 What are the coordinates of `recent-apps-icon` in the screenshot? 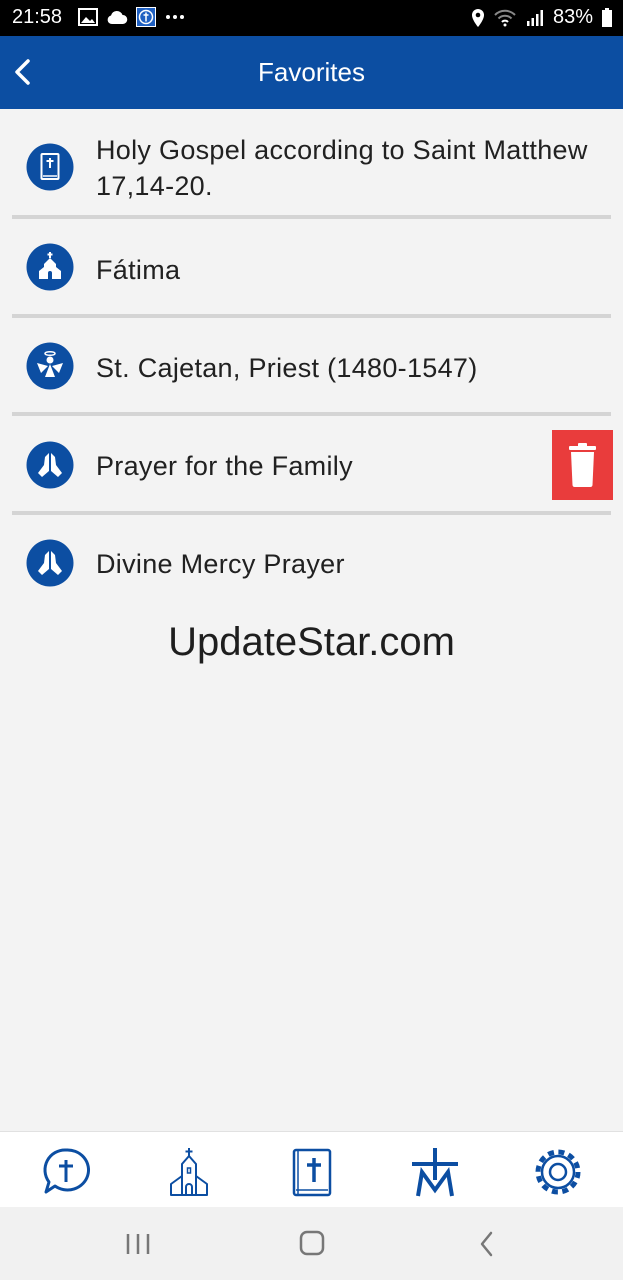 It's located at (138, 1244).